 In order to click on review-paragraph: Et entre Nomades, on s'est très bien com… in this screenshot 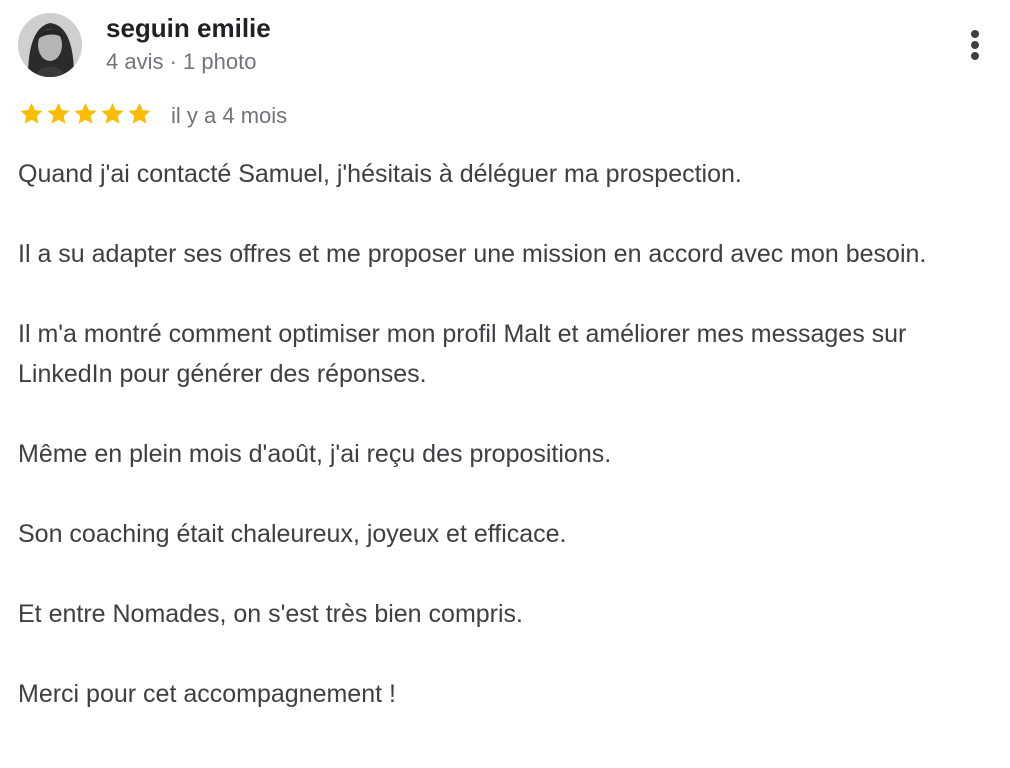, I will do `click(270, 614)`.